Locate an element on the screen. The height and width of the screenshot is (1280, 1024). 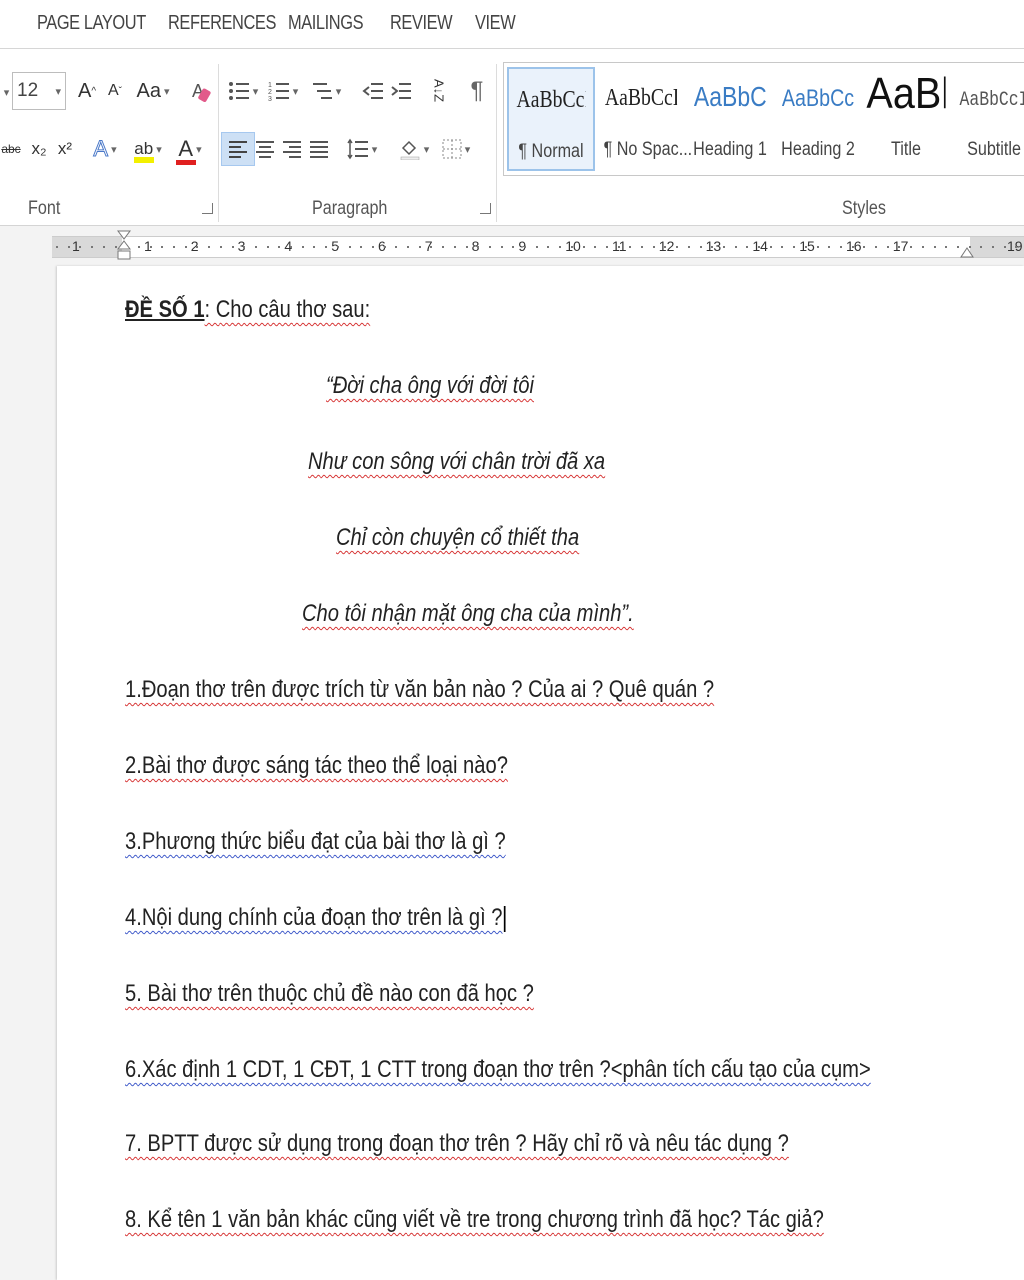
bullets-button: ▾ is located at coordinates (243, 91).